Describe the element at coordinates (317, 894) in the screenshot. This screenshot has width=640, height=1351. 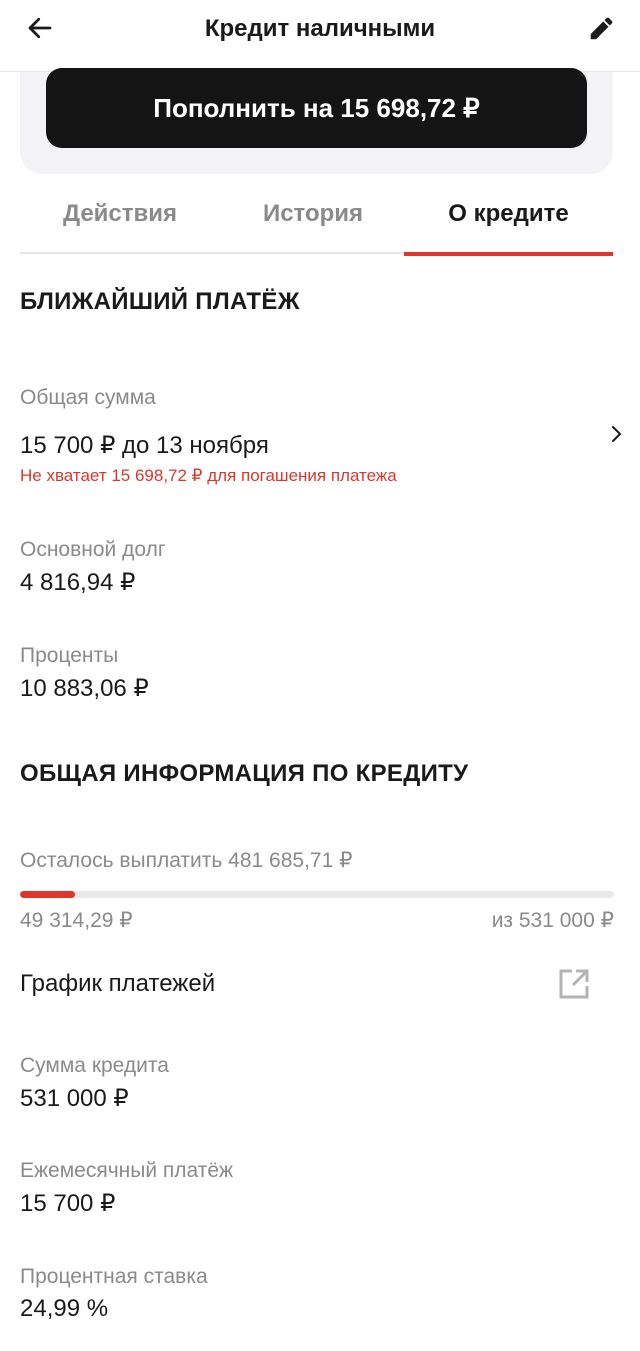
I see `repayment-progress-bar` at that location.